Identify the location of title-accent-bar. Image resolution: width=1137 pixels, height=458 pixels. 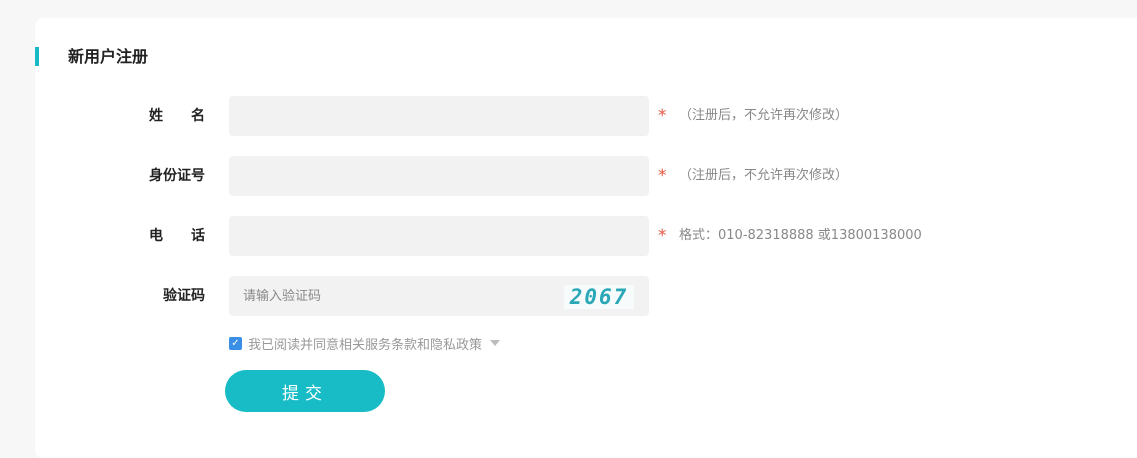
(37, 56).